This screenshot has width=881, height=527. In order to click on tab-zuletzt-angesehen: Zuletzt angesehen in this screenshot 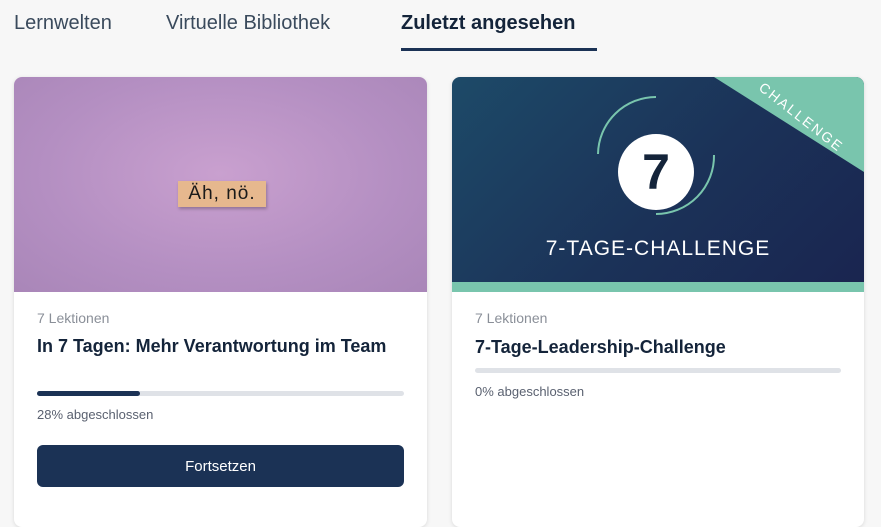, I will do `click(488, 23)`.